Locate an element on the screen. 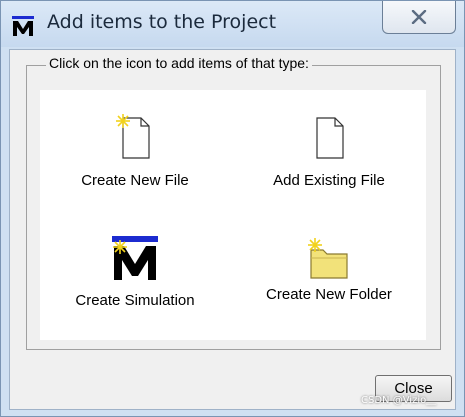 Image resolution: width=465 pixels, height=417 pixels. new-folder-icon is located at coordinates (328, 258).